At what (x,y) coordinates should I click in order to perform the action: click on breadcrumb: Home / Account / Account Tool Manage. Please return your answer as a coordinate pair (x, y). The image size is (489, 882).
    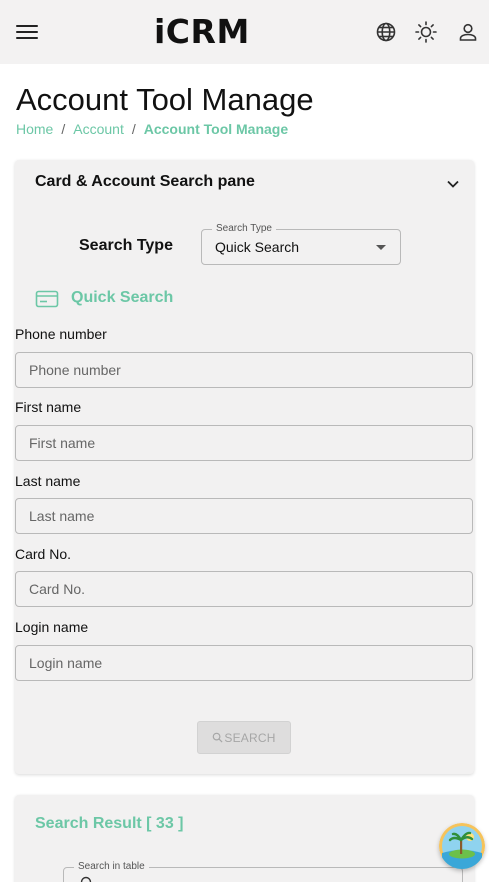
    Looking at the image, I should click on (152, 129).